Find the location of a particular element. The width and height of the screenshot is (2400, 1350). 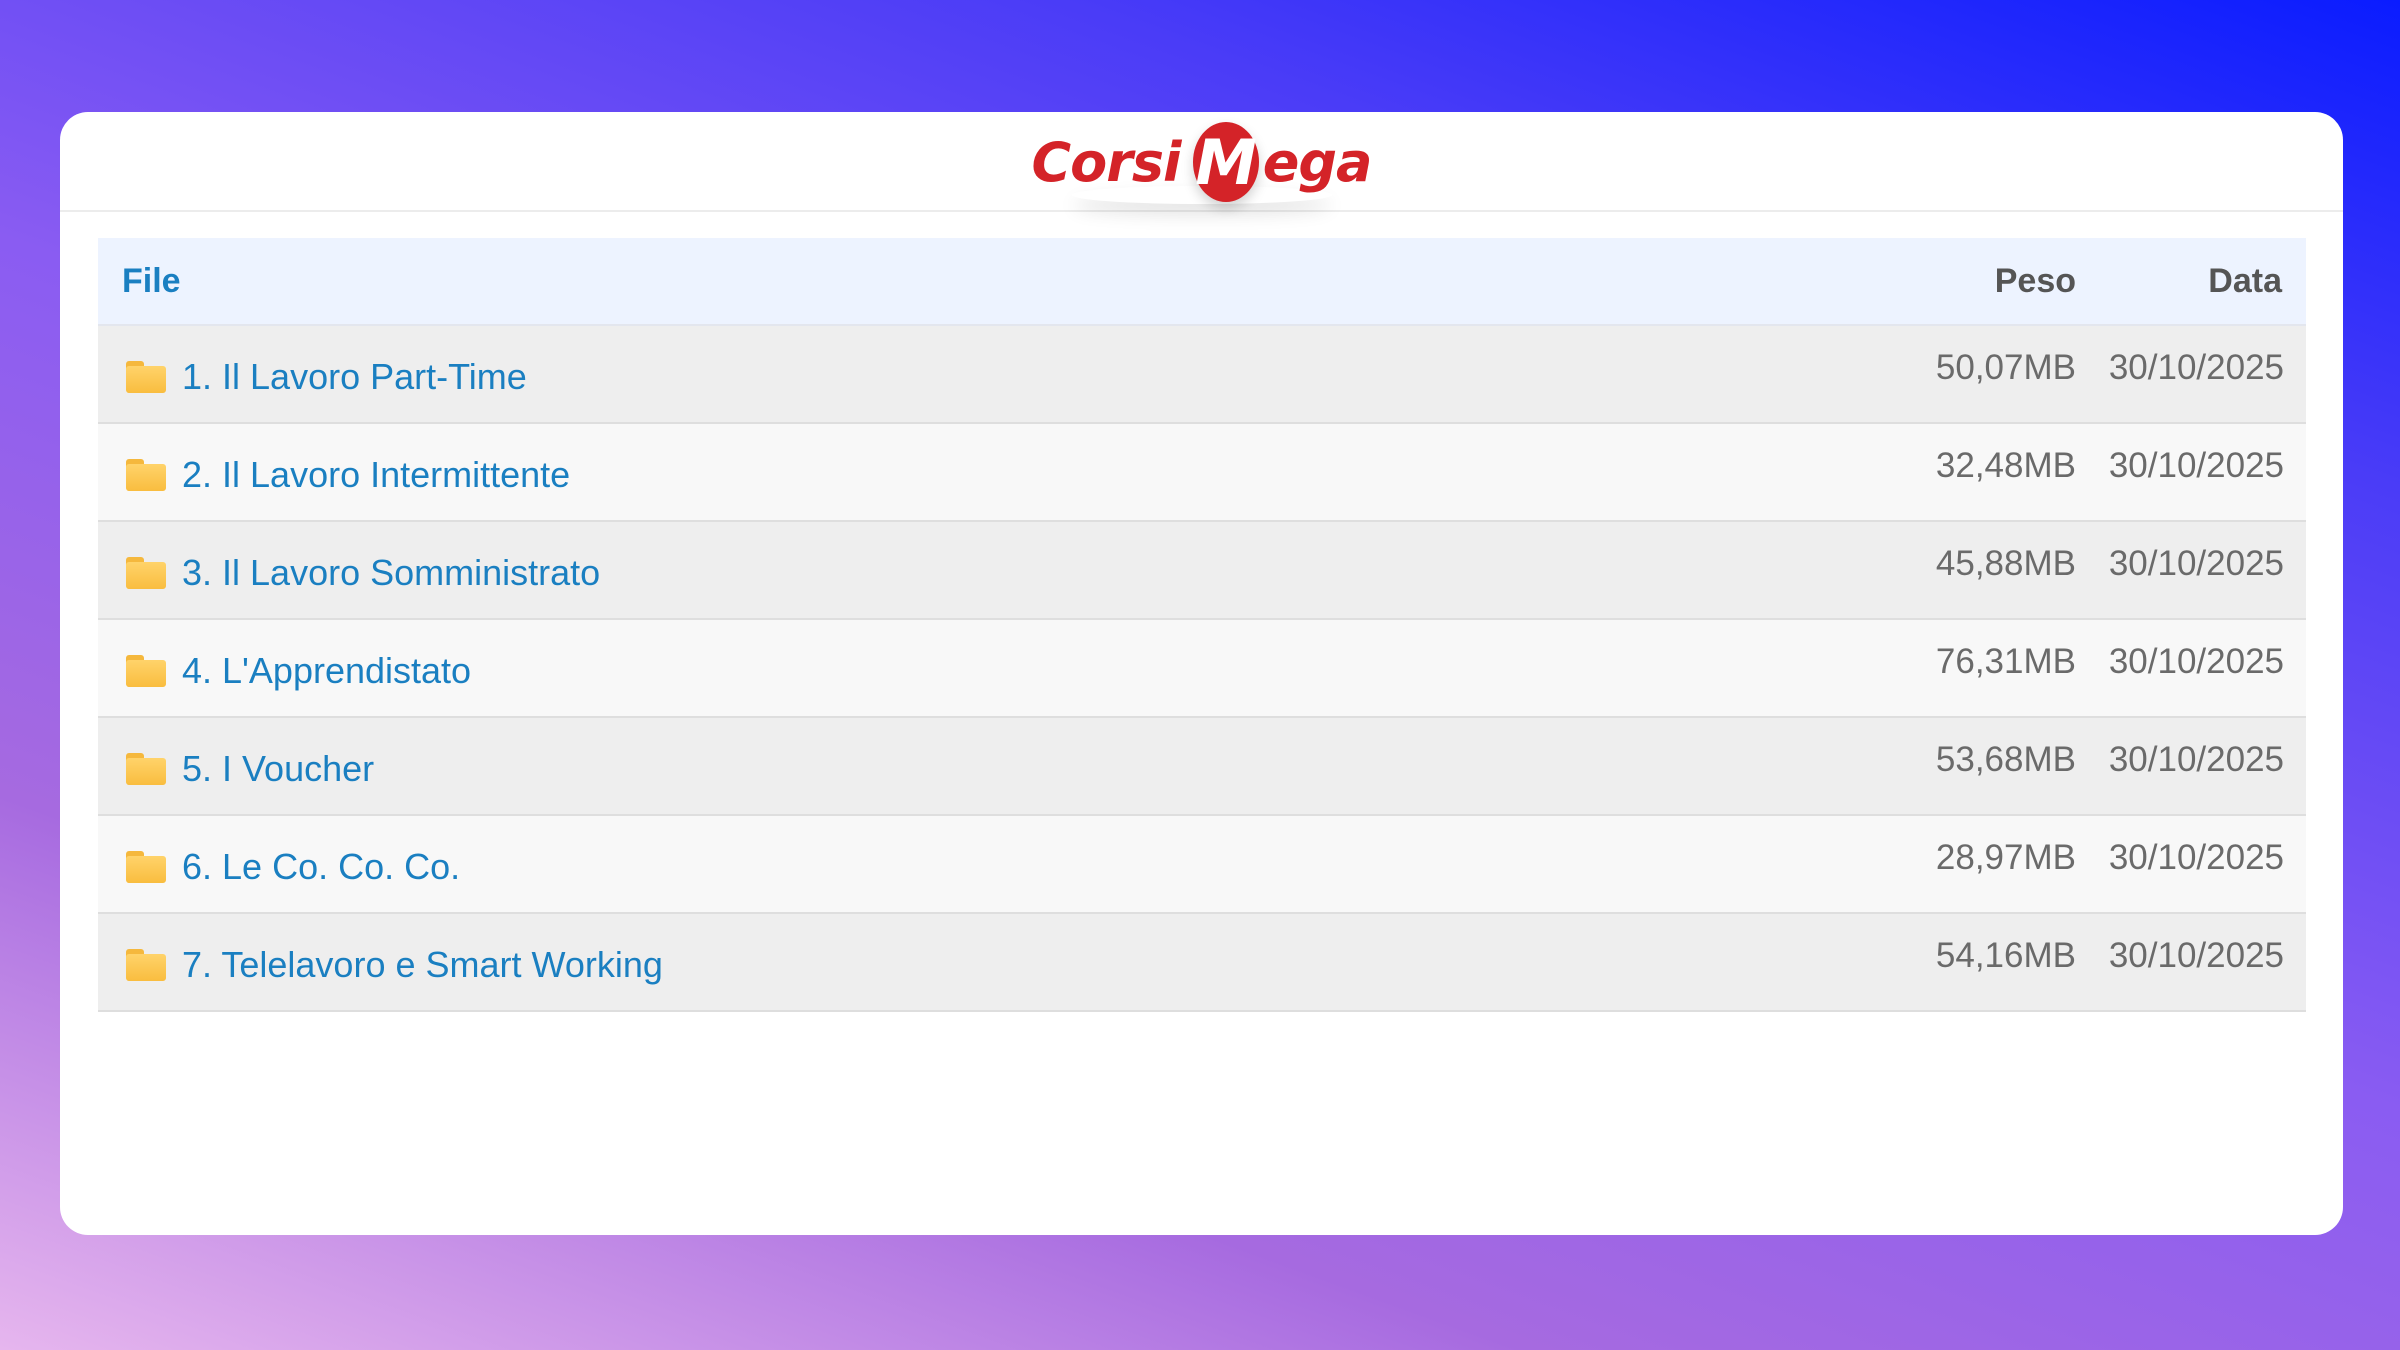

file-name-cell: 1. Il Lavoro Part-Time is located at coordinates (972, 374).